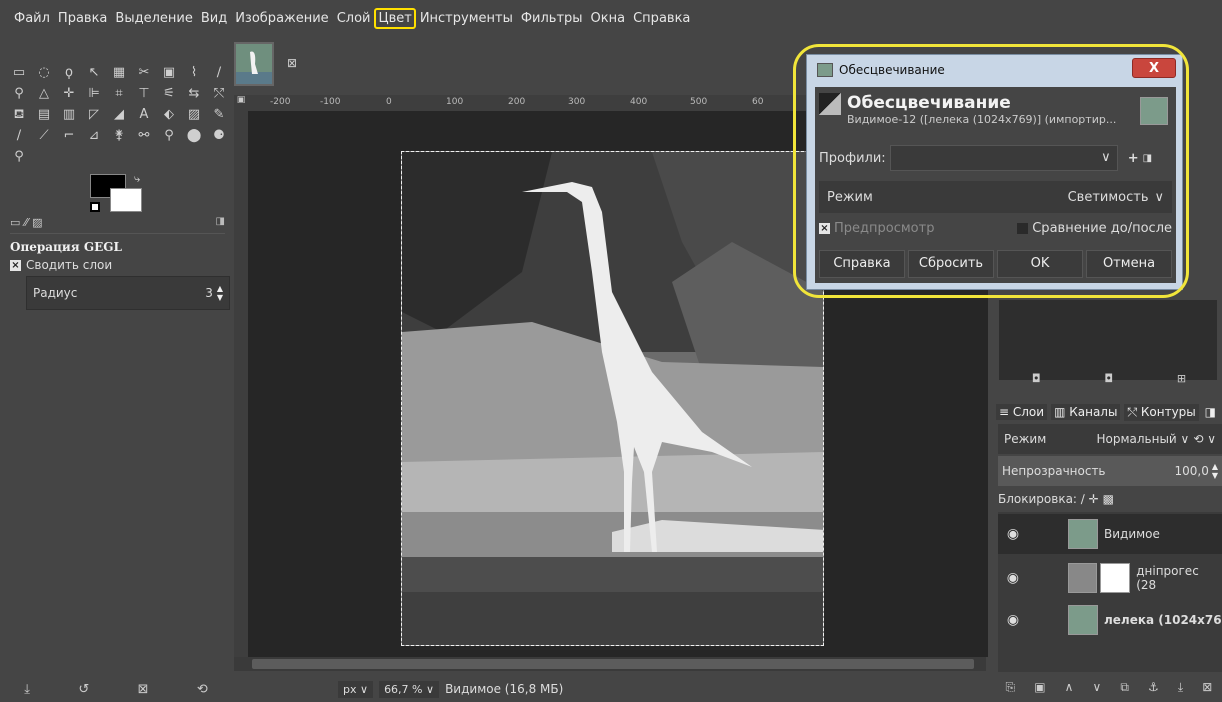 The height and width of the screenshot is (702, 1222). Describe the element at coordinates (144, 93) in the screenshot. I see `unified-transform-icon: ⊤` at that location.